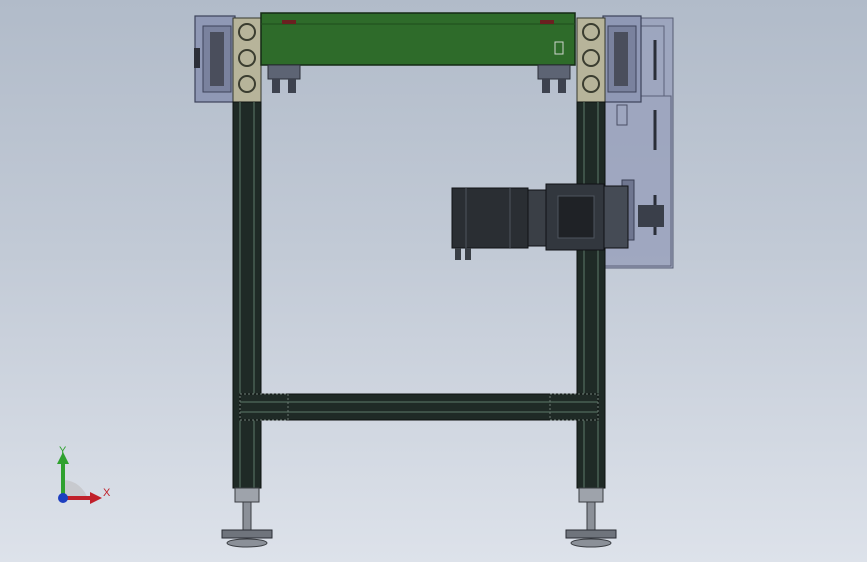 The width and height of the screenshot is (867, 562). I want to click on right-end-plate, so click(591, 60).